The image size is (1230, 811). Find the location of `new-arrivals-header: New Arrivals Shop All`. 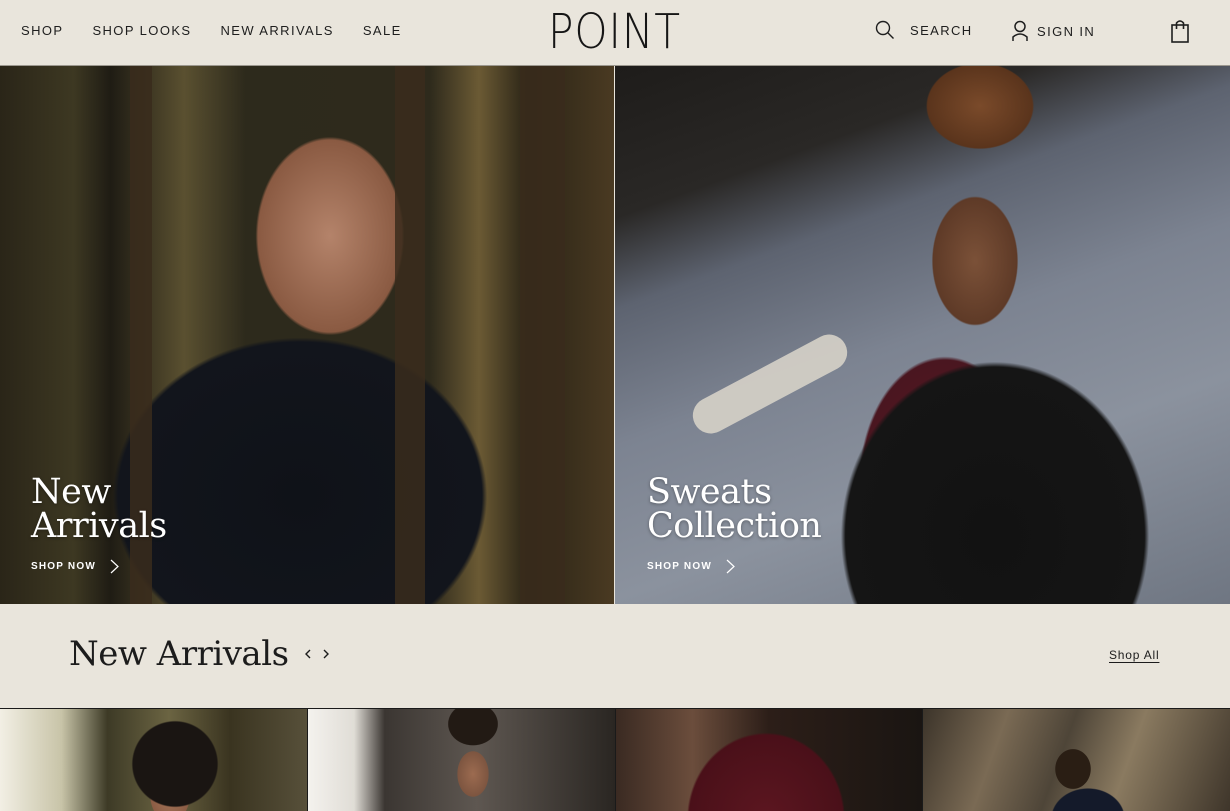

new-arrivals-header: New Arrivals Shop All is located at coordinates (615, 656).